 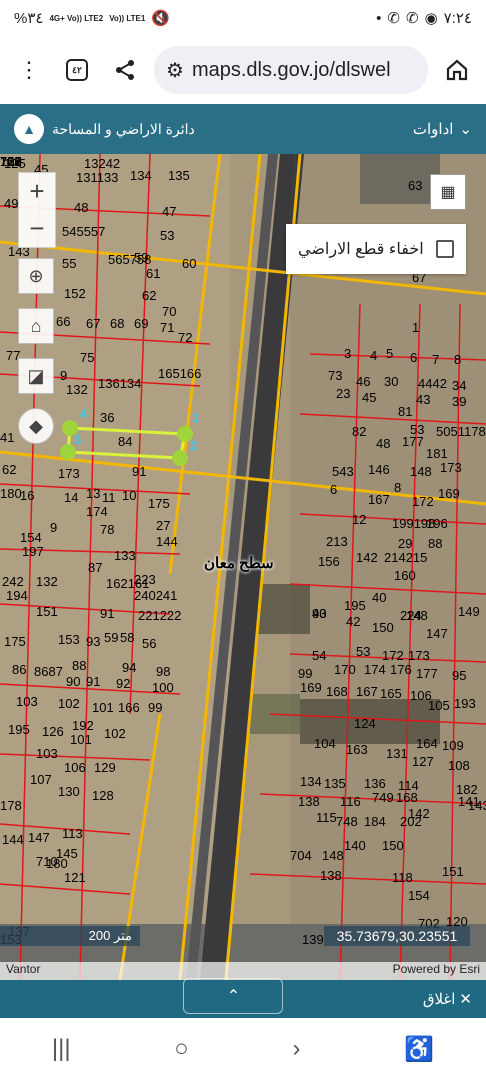 I want to click on parcel-number: 66, so click(x=63, y=321).